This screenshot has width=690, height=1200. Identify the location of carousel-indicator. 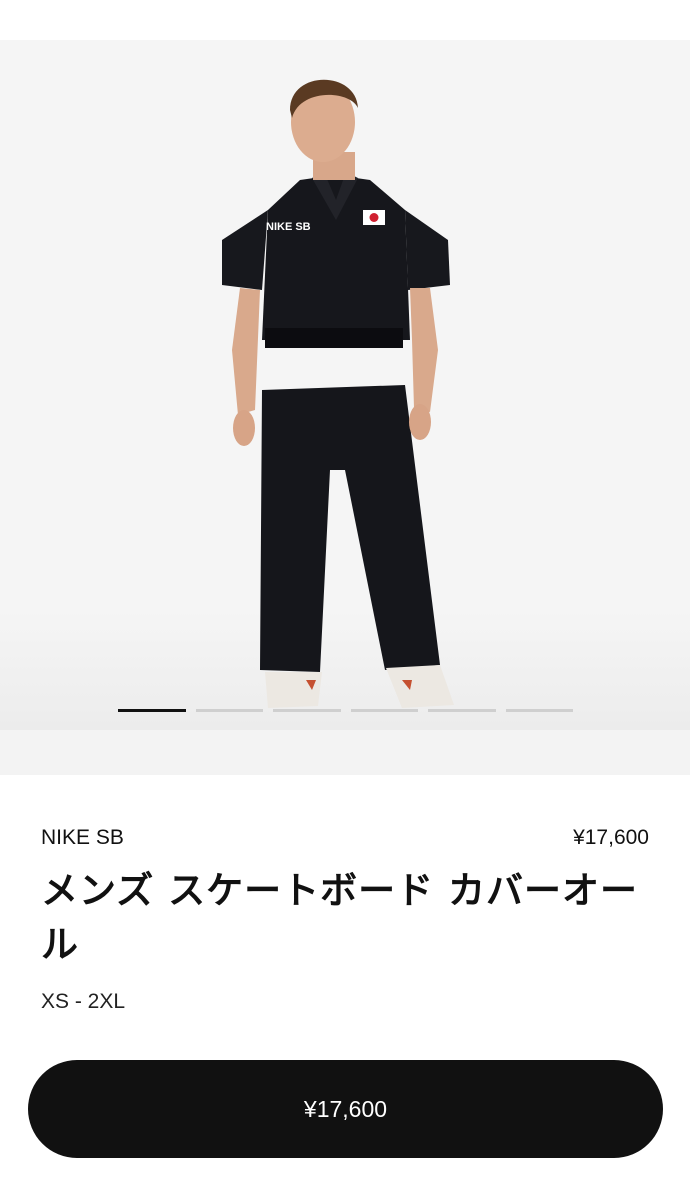
(345, 710).